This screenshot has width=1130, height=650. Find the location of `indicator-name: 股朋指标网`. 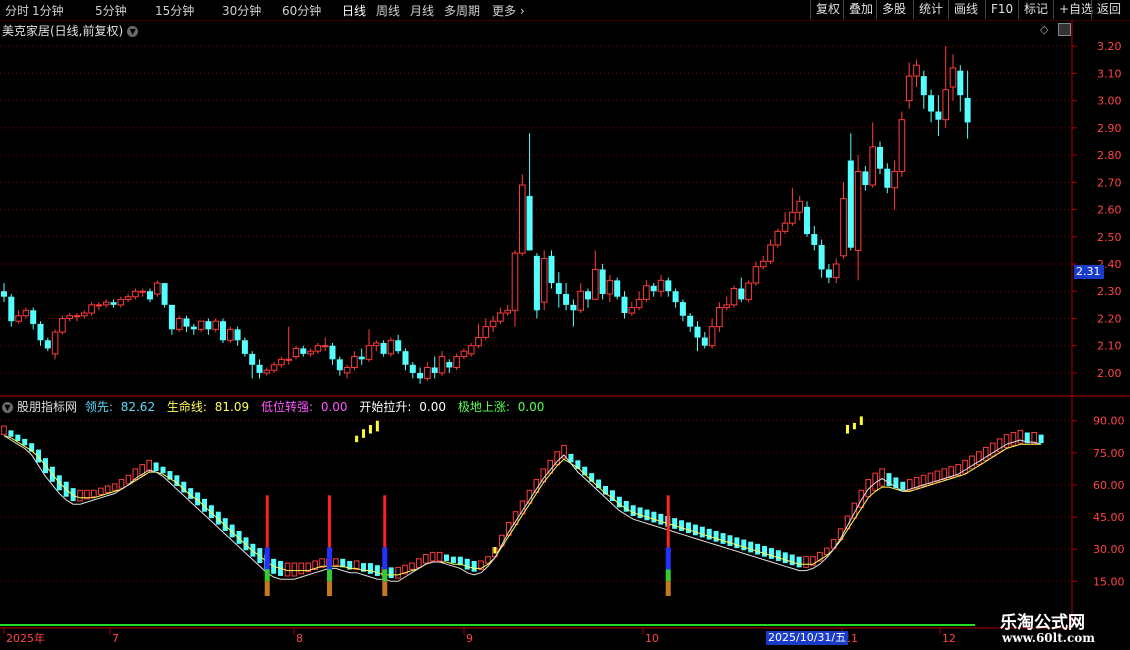

indicator-name: 股朋指标网 is located at coordinates (47, 407).